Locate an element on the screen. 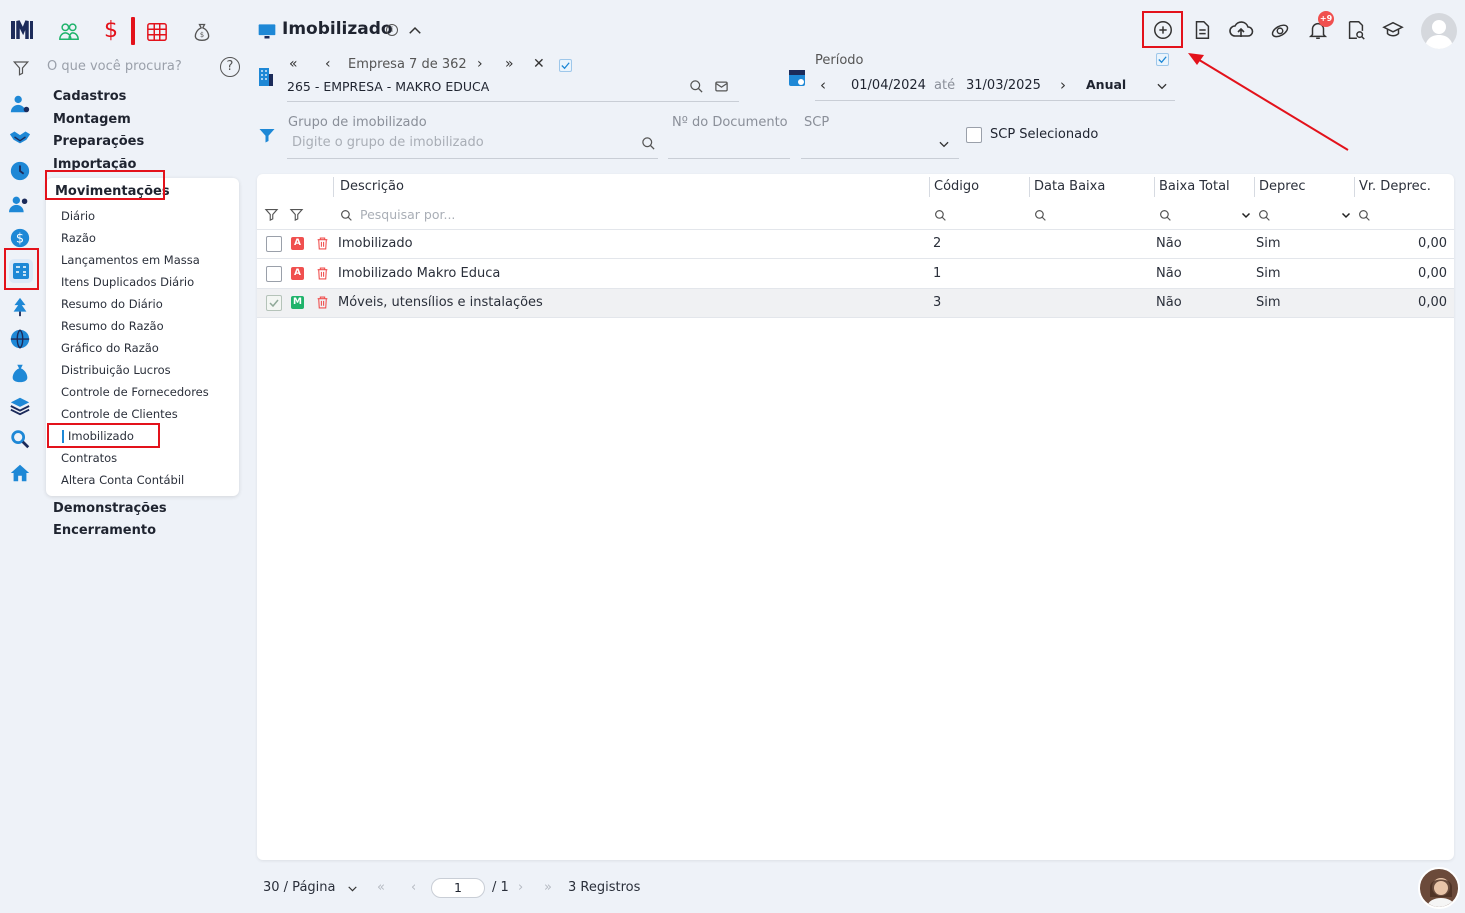  last-empresa-button: » is located at coordinates (509, 64).